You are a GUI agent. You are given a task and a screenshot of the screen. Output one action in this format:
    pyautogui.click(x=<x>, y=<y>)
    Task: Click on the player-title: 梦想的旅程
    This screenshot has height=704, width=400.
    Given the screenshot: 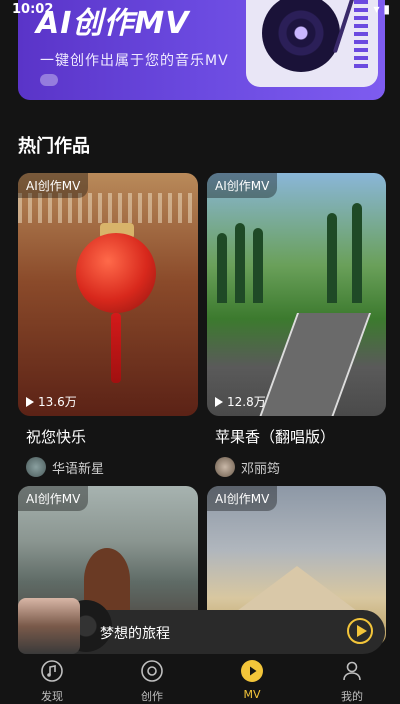 What is the action you would take?
    pyautogui.click(x=135, y=634)
    